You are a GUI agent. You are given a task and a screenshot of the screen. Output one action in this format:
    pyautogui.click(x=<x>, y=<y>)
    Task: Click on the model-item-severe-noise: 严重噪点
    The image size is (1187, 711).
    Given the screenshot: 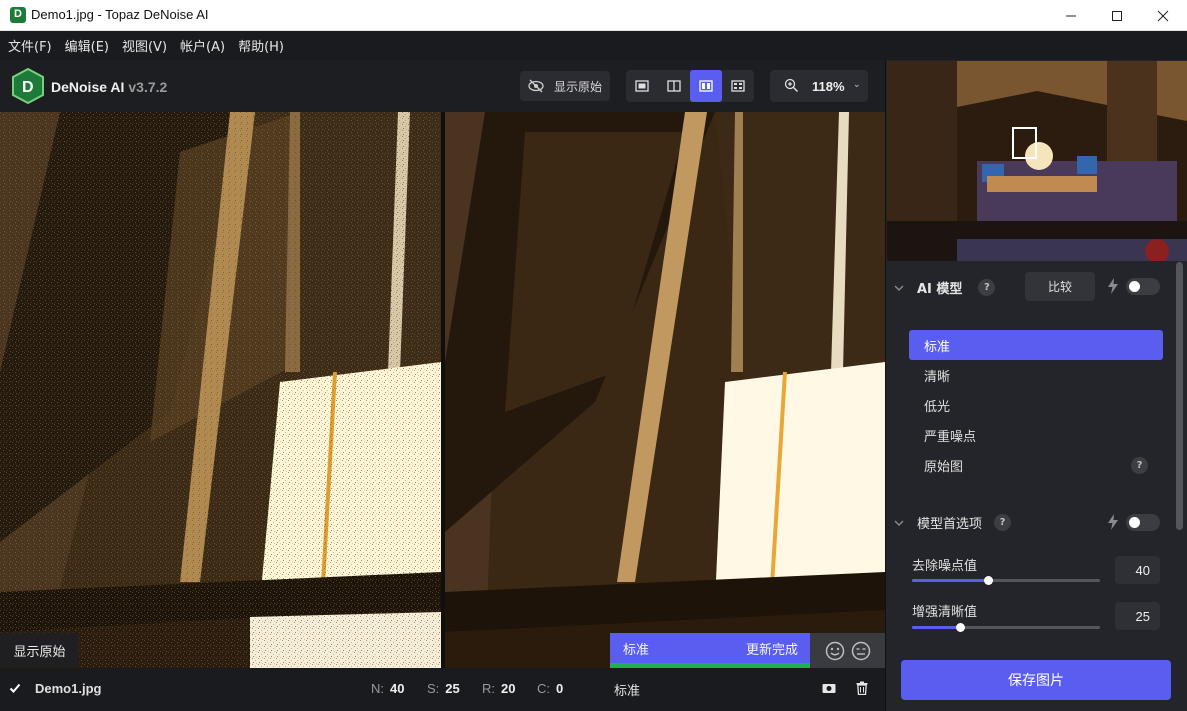 What is the action you would take?
    pyautogui.click(x=1036, y=435)
    